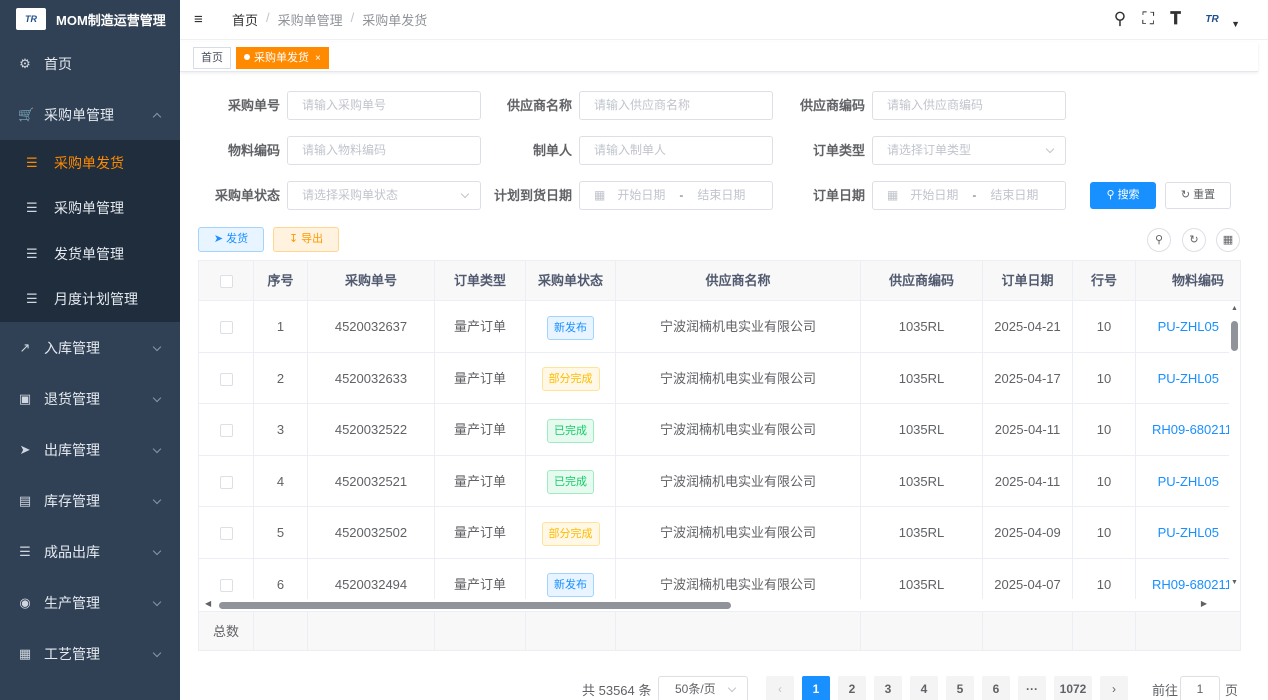  What do you see at coordinates (344, 105) in the screenshot?
I see `placeholder: 请输入采购单号` at bounding box center [344, 105].